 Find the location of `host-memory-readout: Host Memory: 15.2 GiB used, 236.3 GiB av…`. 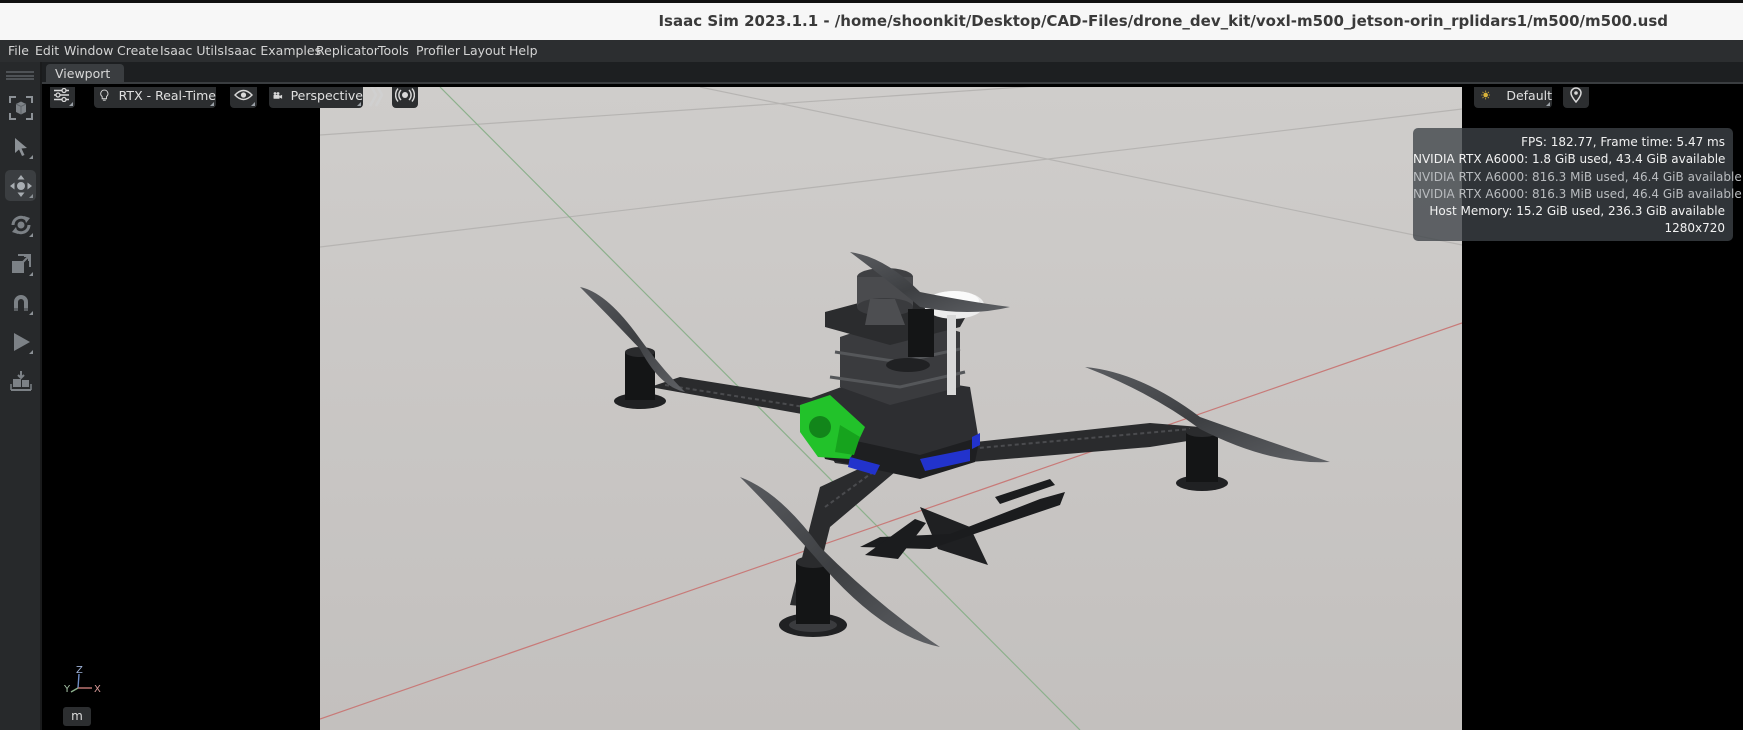

host-memory-readout: Host Memory: 15.2 GiB used, 236.3 GiB av… is located at coordinates (1577, 211).